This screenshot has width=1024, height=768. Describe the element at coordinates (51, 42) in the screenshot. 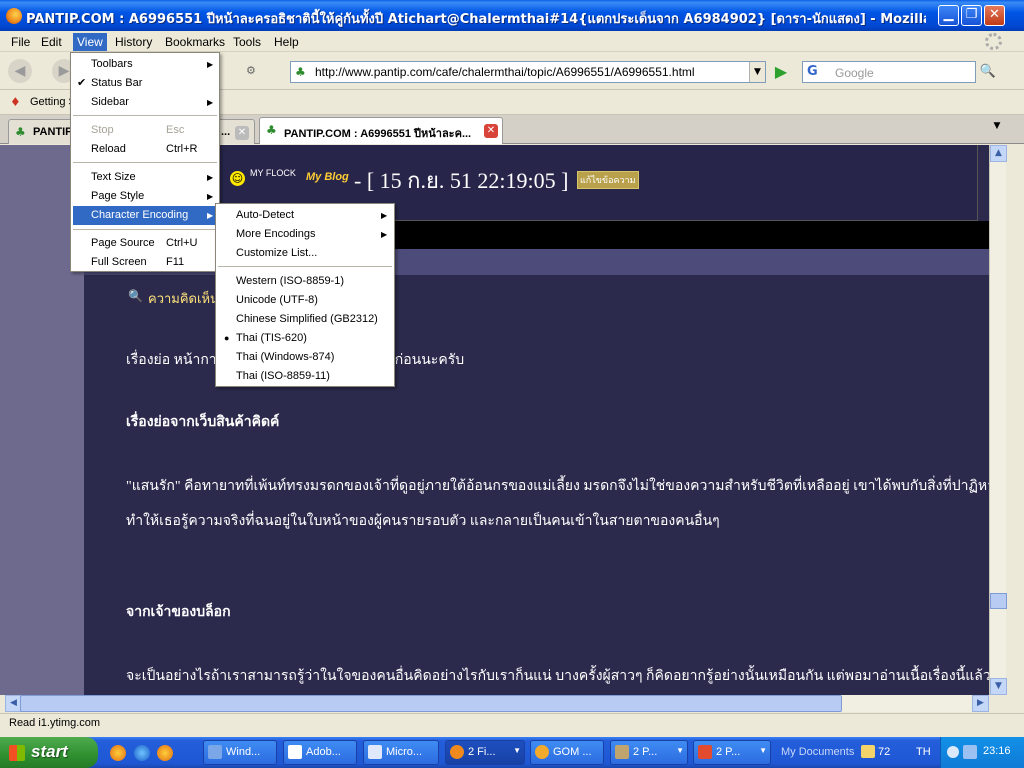

I see `menu-edit: Edit` at that location.